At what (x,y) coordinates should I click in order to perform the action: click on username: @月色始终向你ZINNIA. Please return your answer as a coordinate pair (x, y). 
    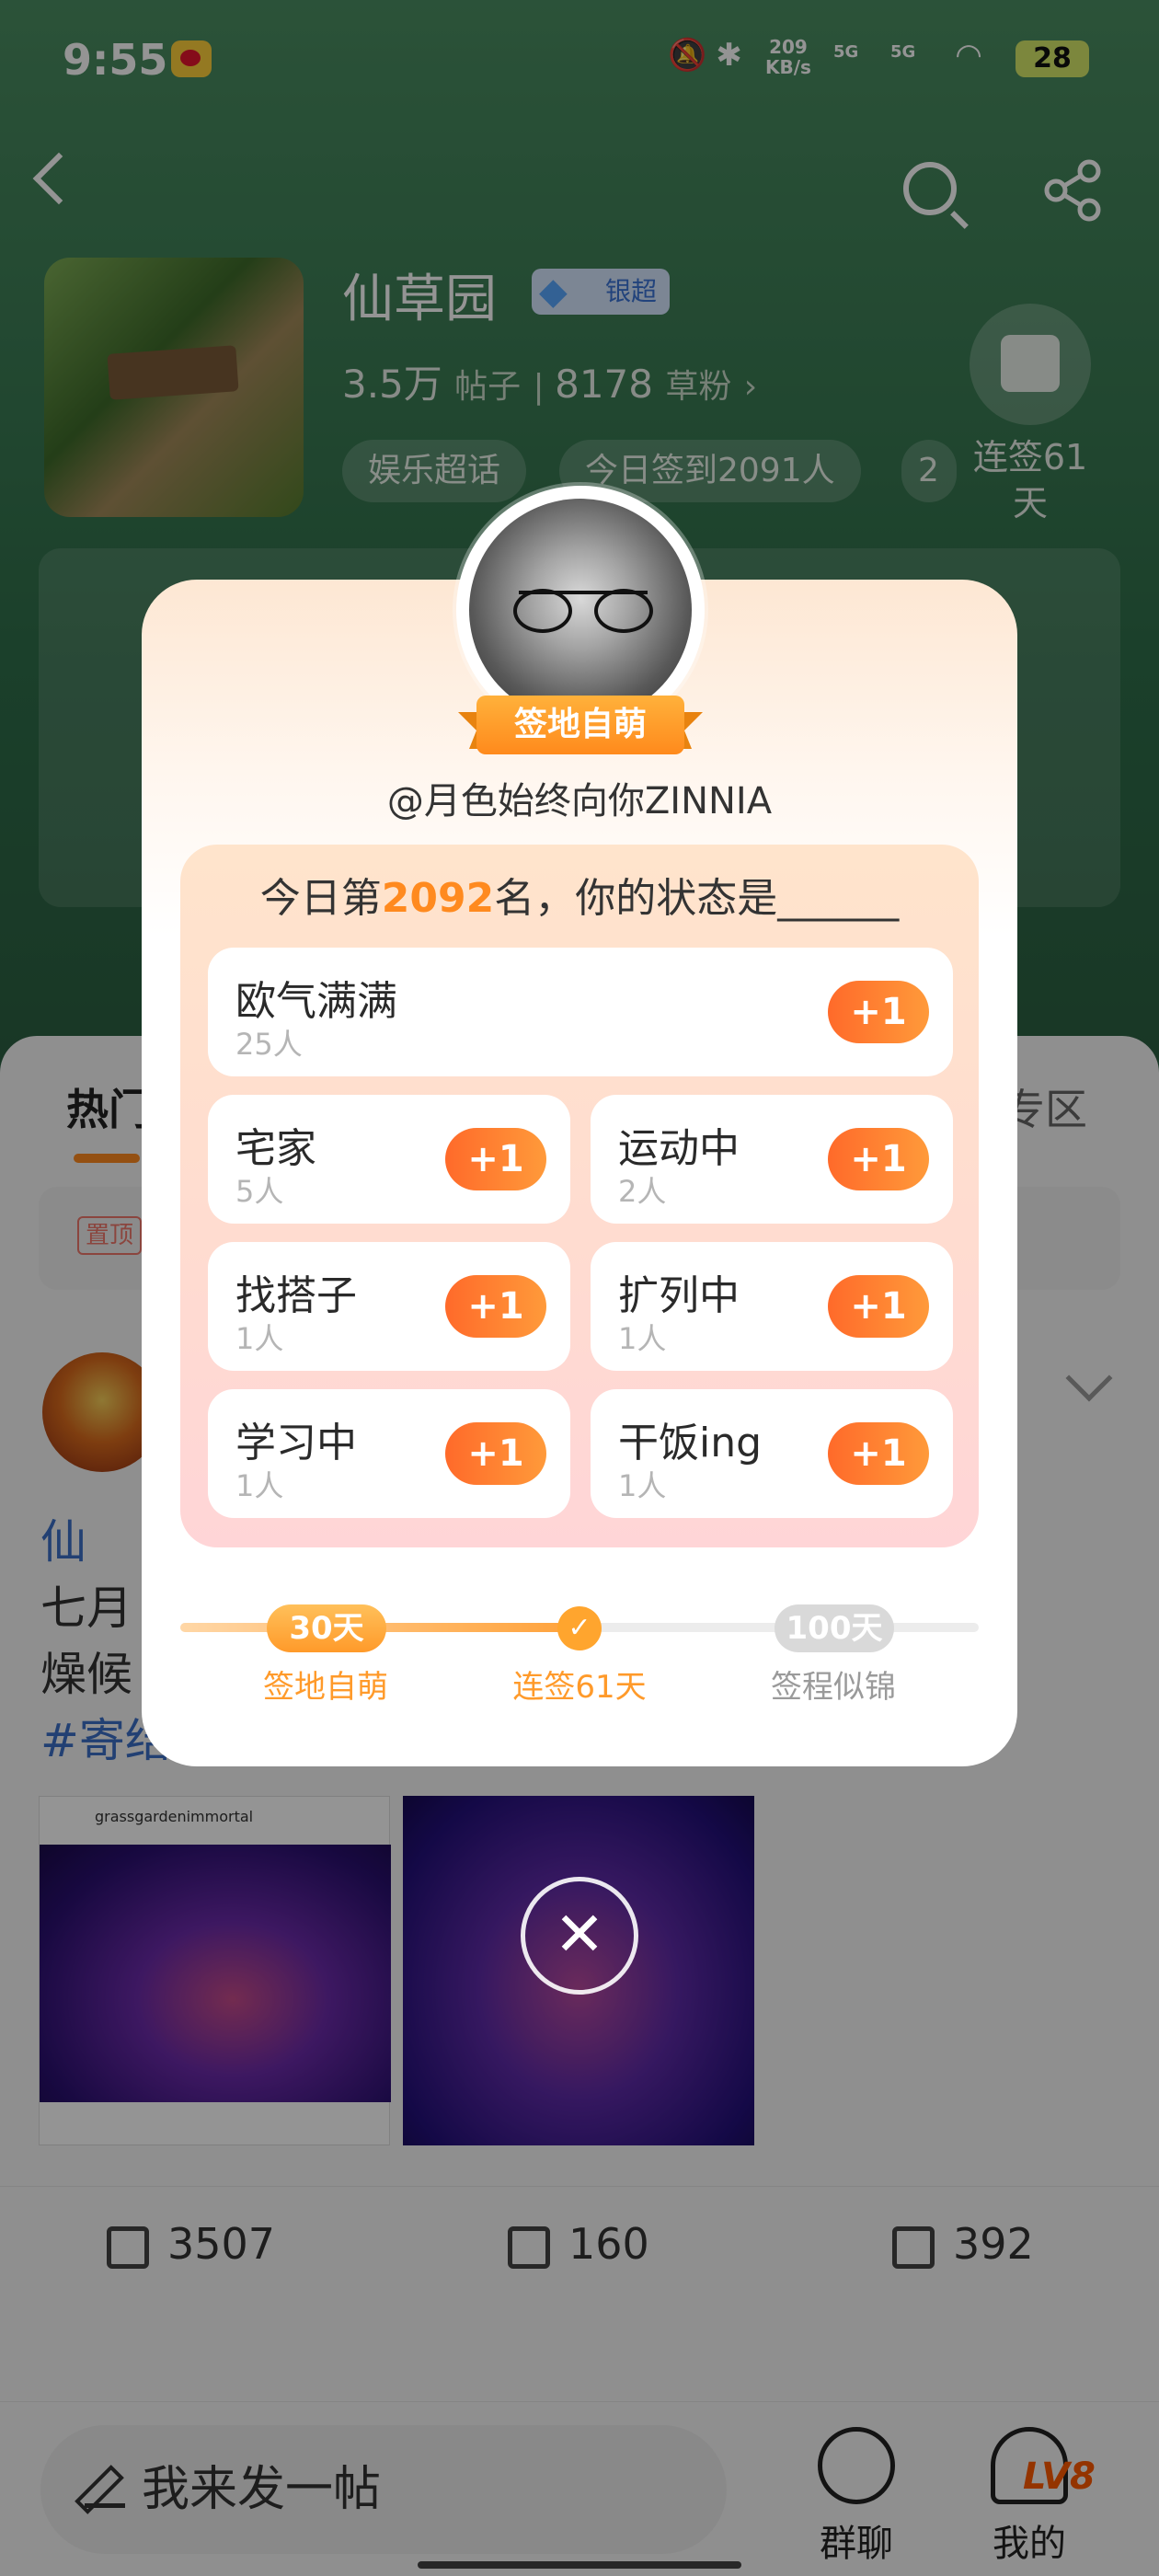
    Looking at the image, I should click on (579, 801).